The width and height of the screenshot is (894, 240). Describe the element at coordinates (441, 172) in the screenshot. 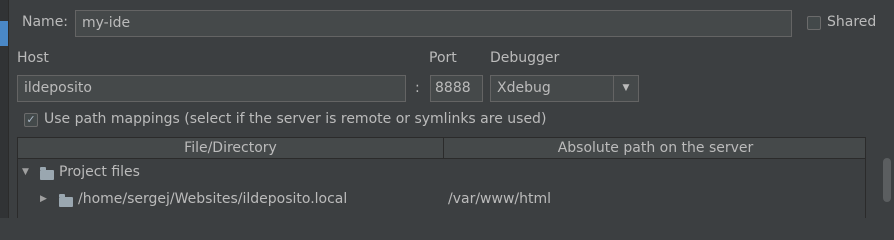

I see `table-row: ▼ Project files` at that location.